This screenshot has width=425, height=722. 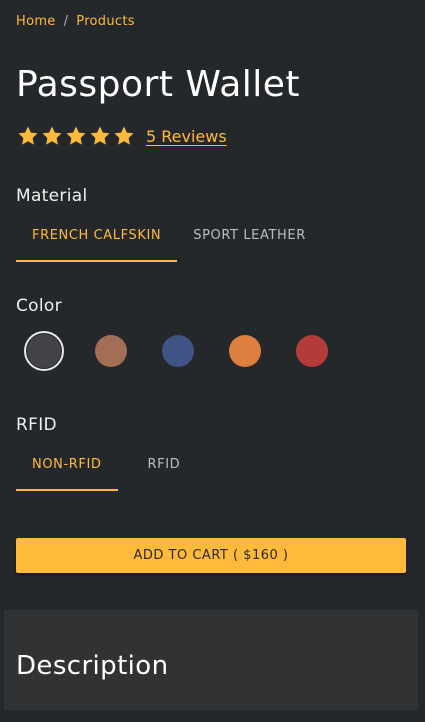 I want to click on color-swatch-brown, so click(x=111, y=351).